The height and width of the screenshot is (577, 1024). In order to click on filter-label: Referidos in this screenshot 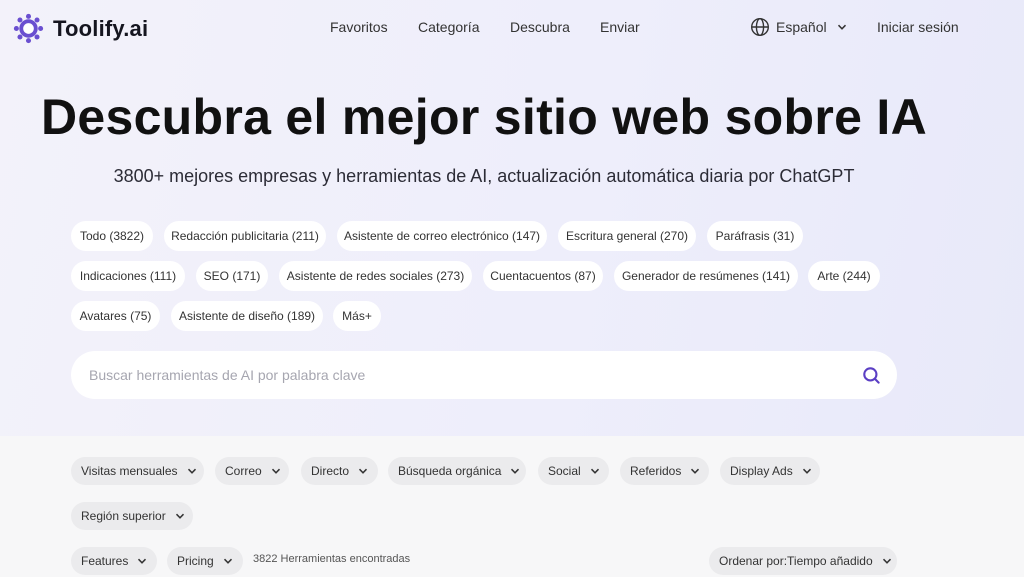, I will do `click(656, 471)`.